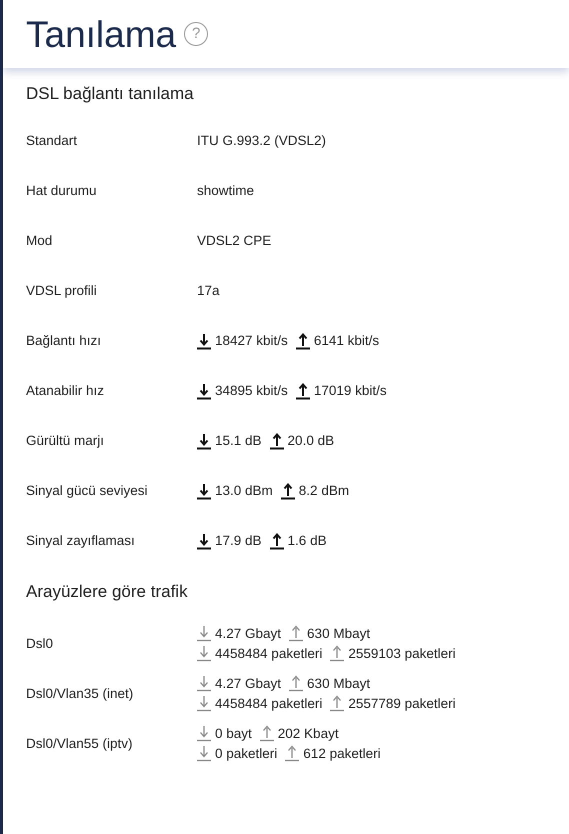 The height and width of the screenshot is (834, 569). Describe the element at coordinates (342, 753) in the screenshot. I see `upload-value: 612 paketleri` at that location.